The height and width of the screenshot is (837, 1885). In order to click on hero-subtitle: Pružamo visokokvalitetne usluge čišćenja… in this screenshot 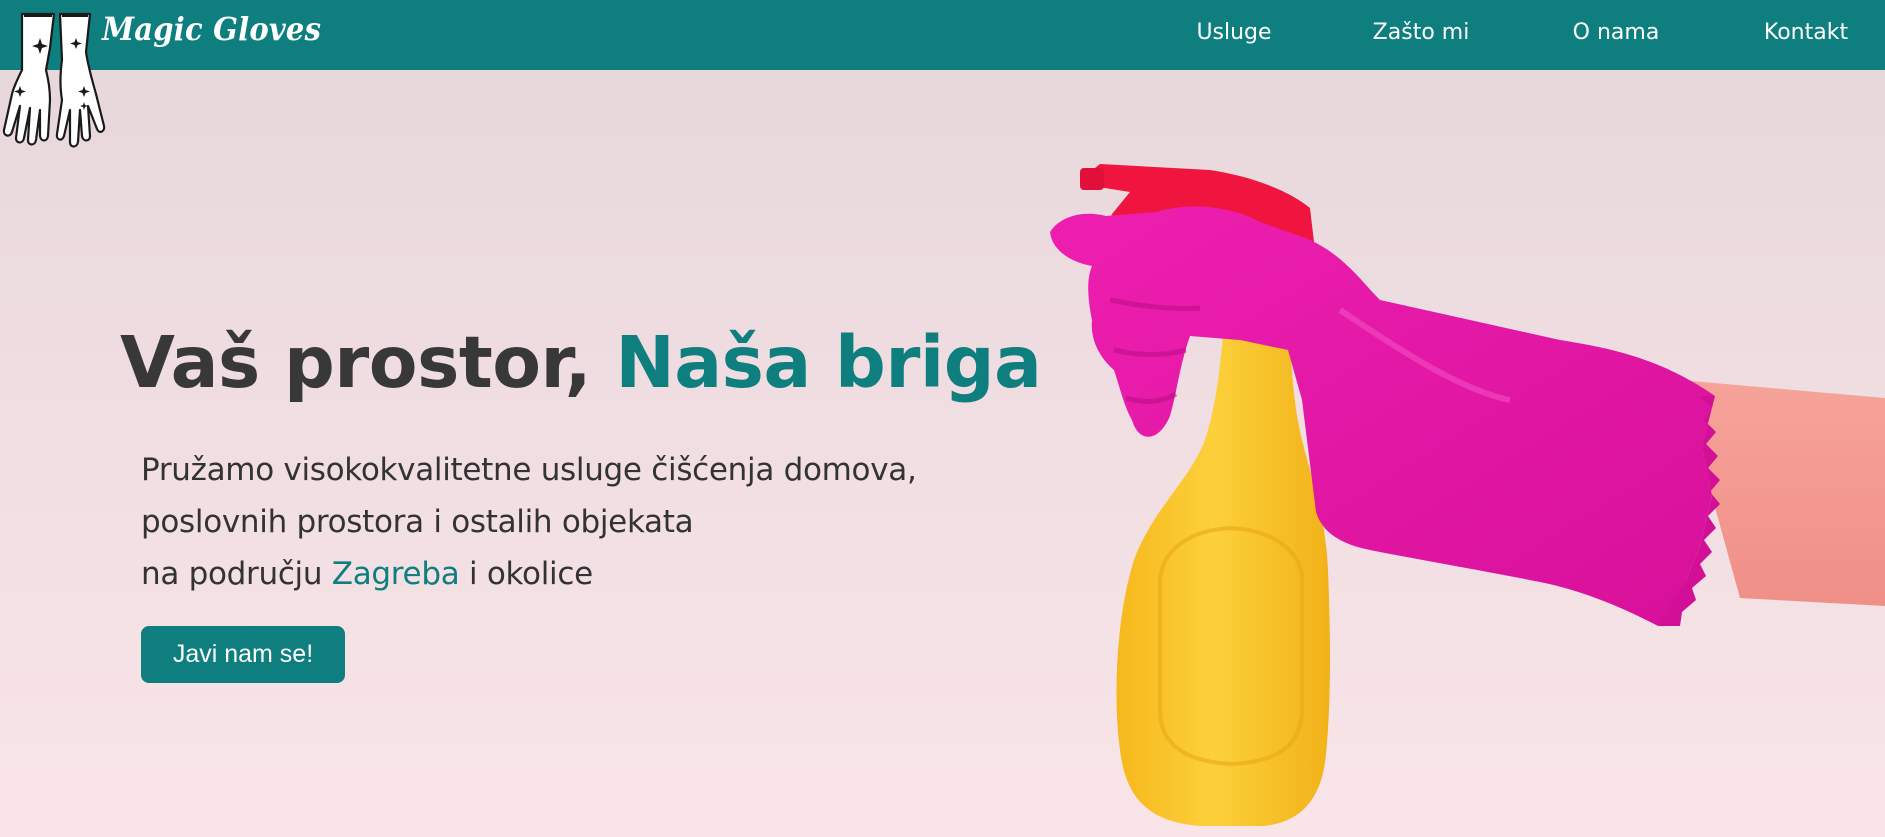, I will do `click(591, 522)`.